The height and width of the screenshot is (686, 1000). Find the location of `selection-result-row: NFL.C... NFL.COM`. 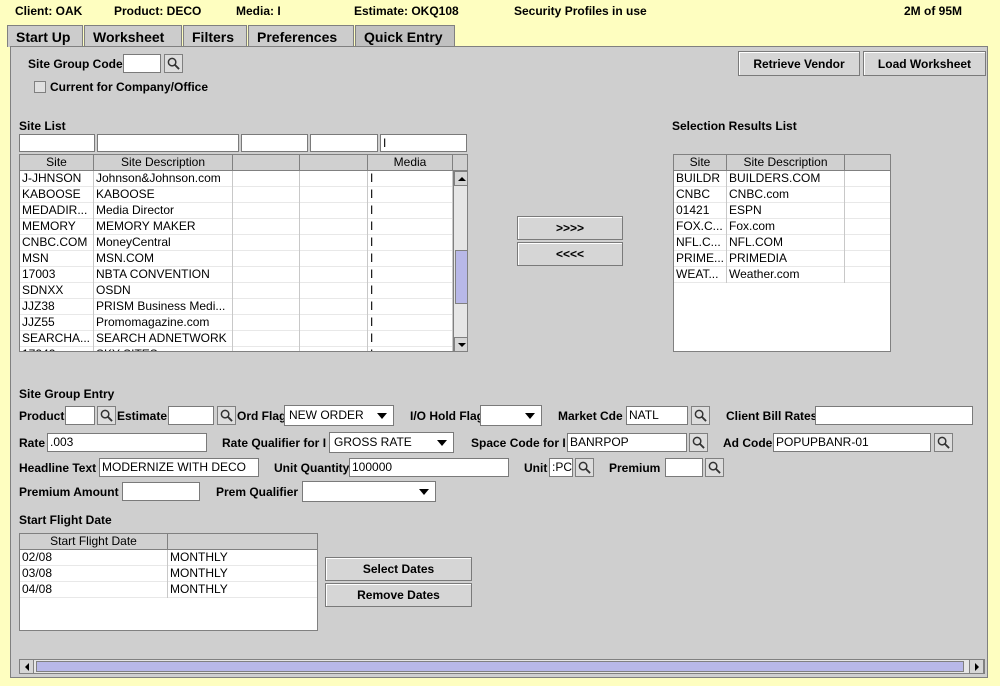

selection-result-row: NFL.C... NFL.COM is located at coordinates (782, 243).